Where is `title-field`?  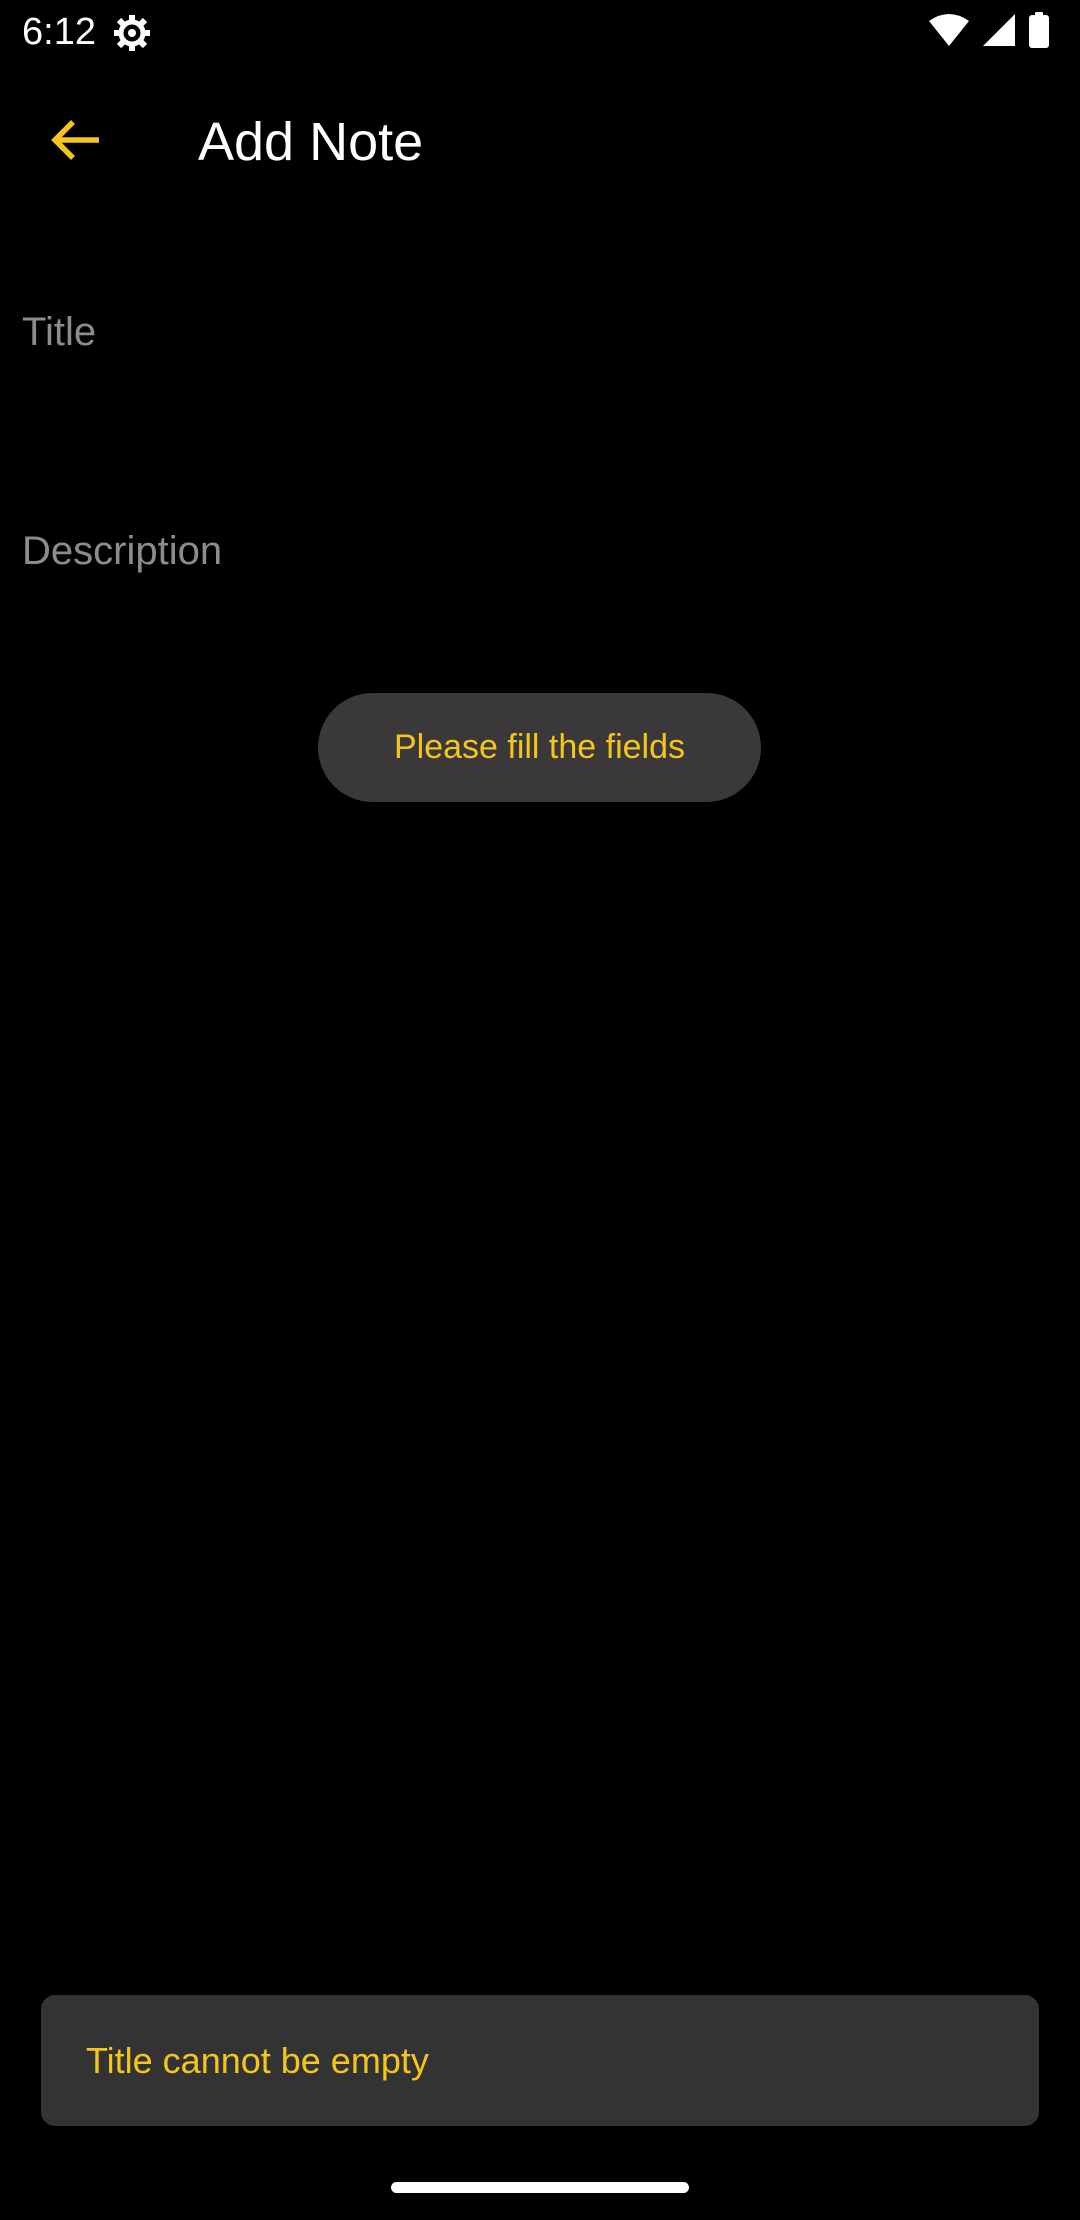 title-field is located at coordinates (540, 332).